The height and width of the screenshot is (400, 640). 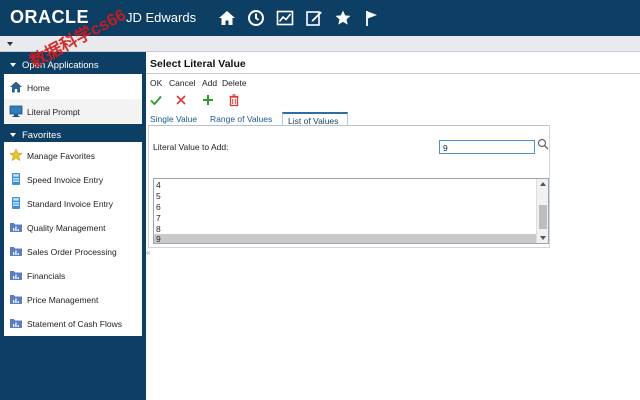 What do you see at coordinates (156, 83) in the screenshot?
I see `ok-menu-item: OK` at bounding box center [156, 83].